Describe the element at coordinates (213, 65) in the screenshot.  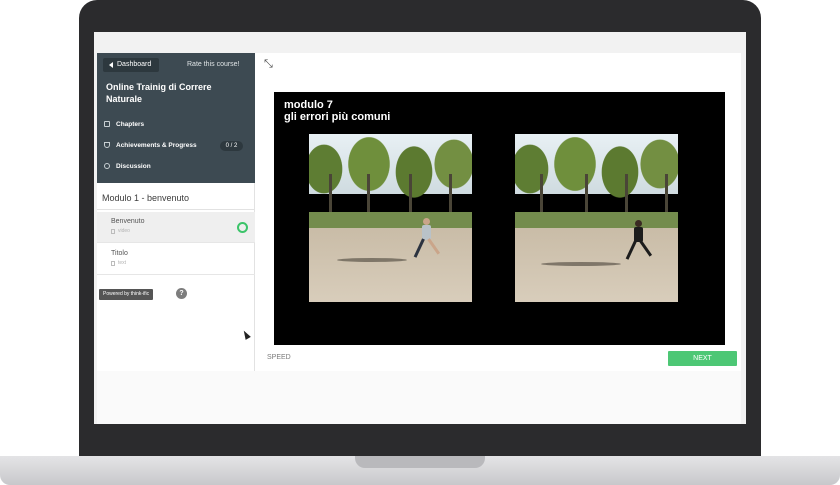
I see `rate-course-link: Rate this course!` at that location.